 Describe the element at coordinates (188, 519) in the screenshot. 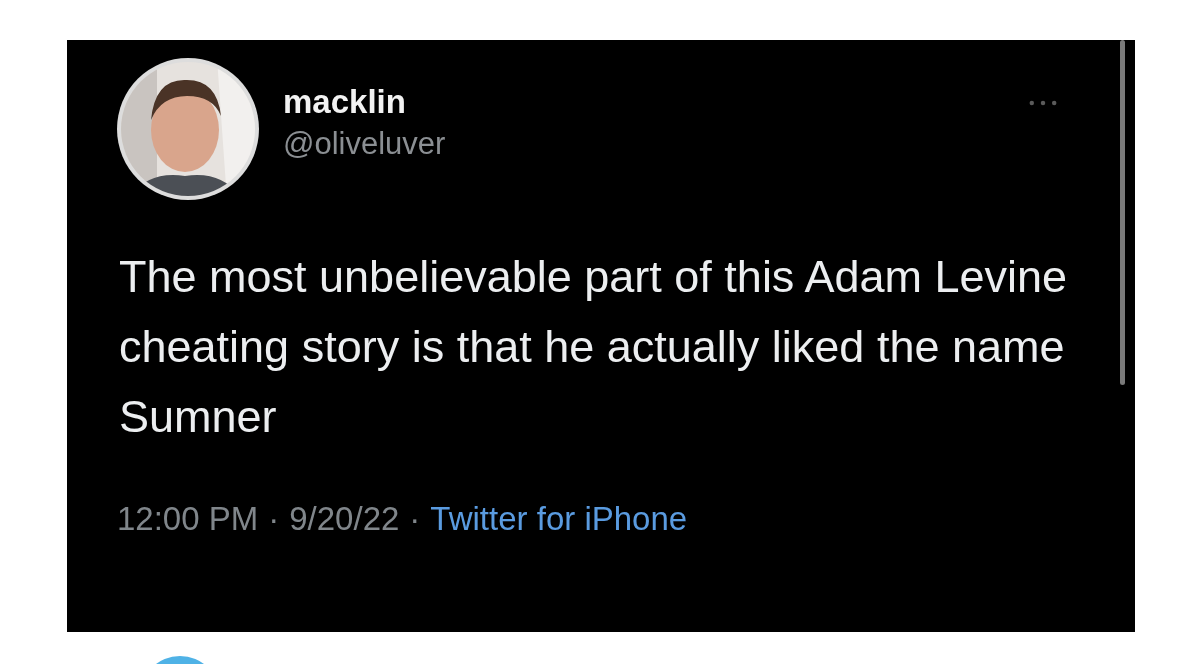

I see `tweet-meta: 12:00 PM` at that location.